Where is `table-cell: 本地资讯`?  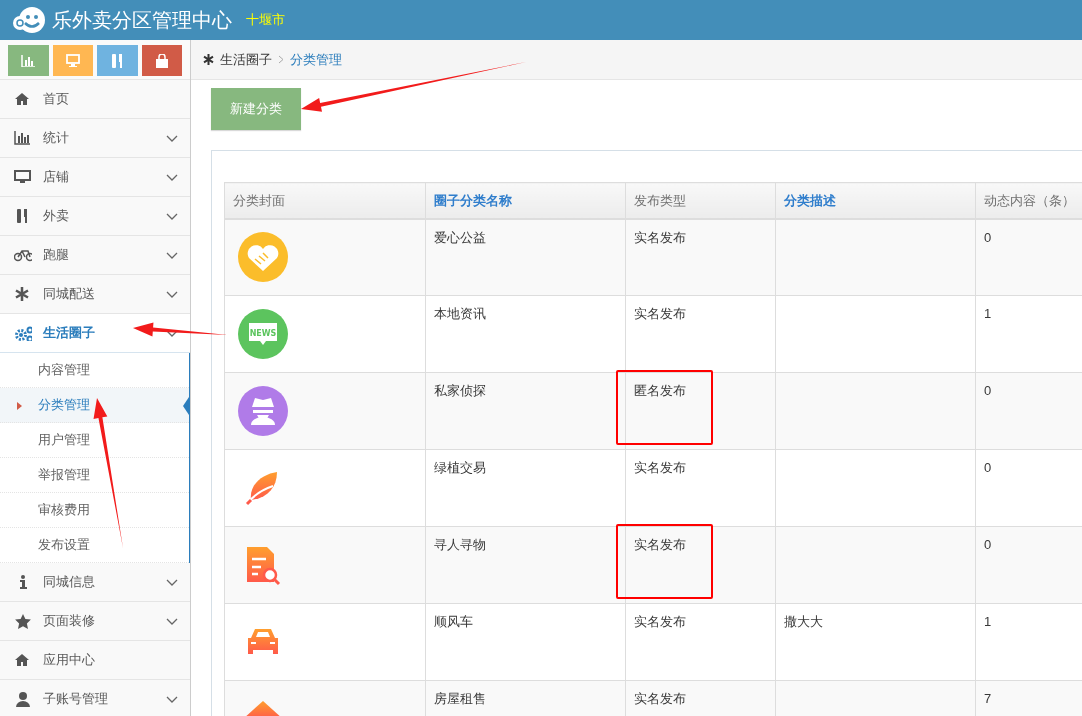
table-cell: 本地资讯 is located at coordinates (525, 334).